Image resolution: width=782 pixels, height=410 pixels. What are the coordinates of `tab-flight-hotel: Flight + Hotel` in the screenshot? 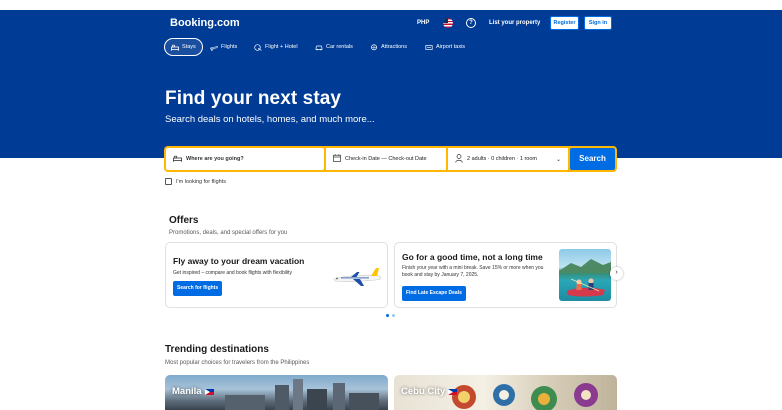 It's located at (276, 47).